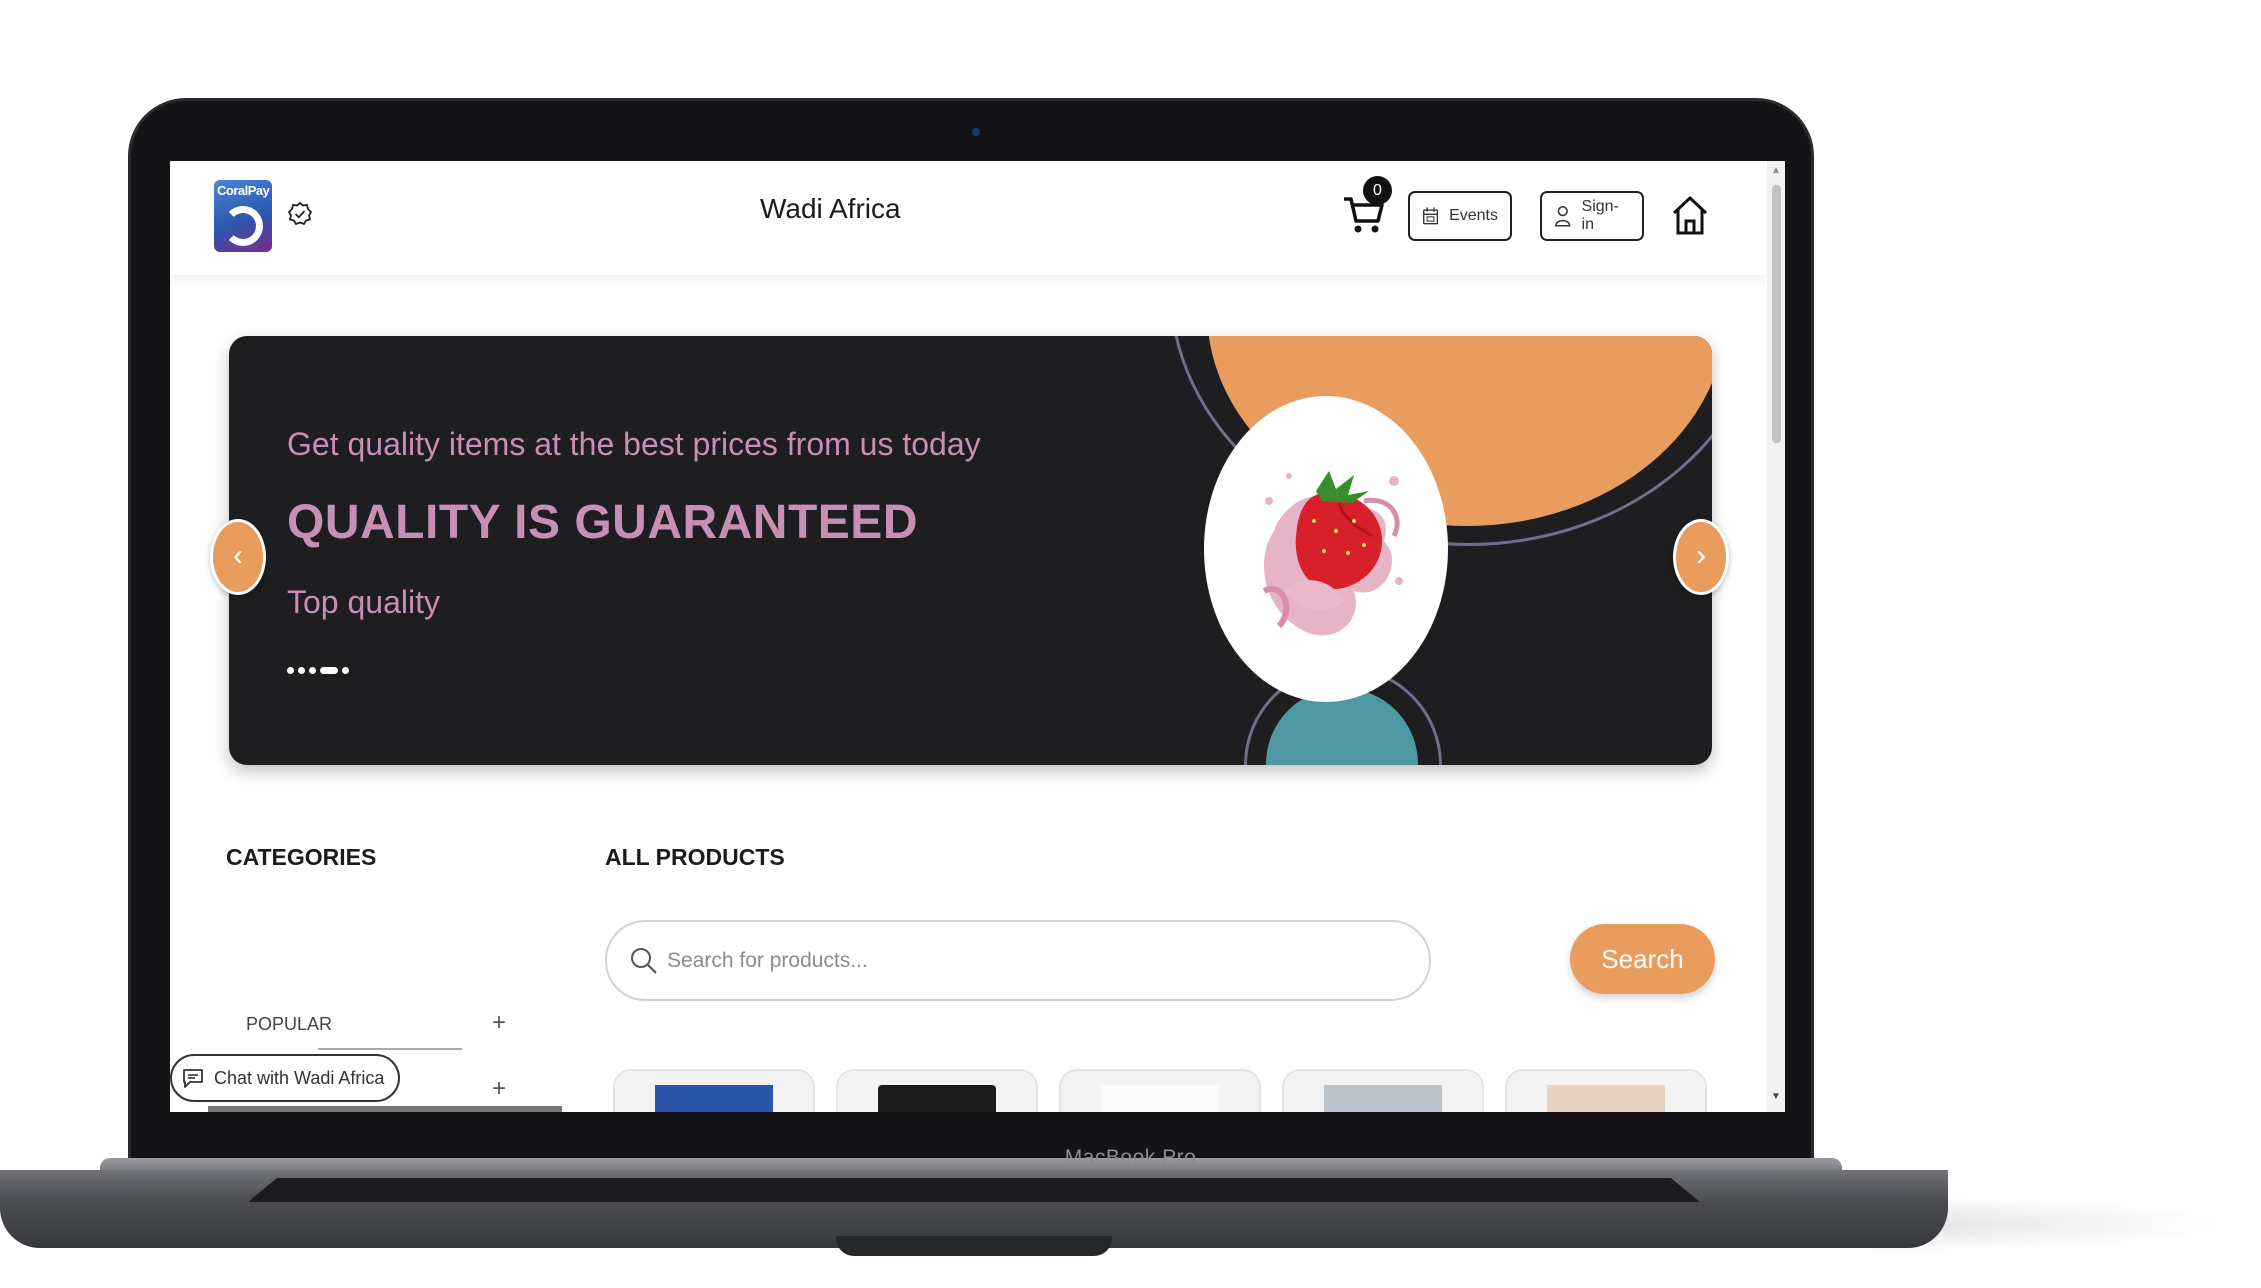 This screenshot has height=1288, width=2261. Describe the element at coordinates (390, 1049) in the screenshot. I see `category-divider` at that location.